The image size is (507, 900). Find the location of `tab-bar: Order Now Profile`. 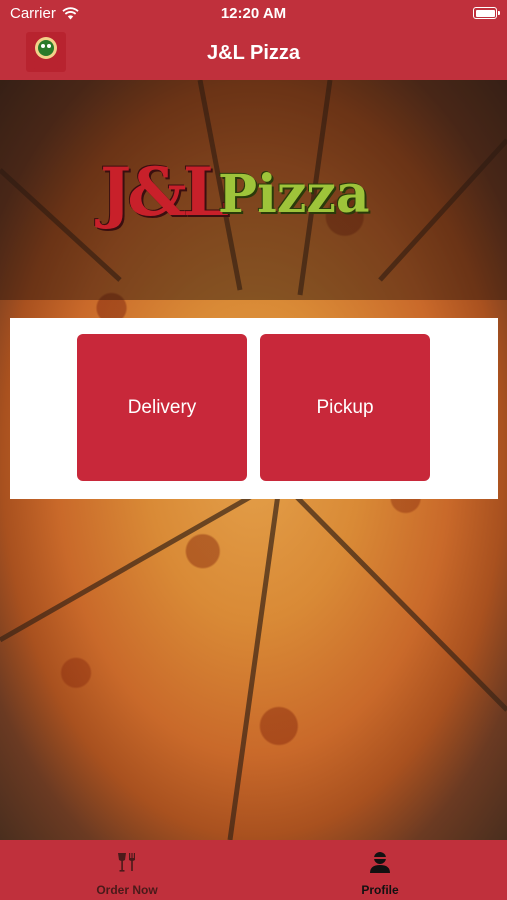

tab-bar: Order Now Profile is located at coordinates (253, 870).